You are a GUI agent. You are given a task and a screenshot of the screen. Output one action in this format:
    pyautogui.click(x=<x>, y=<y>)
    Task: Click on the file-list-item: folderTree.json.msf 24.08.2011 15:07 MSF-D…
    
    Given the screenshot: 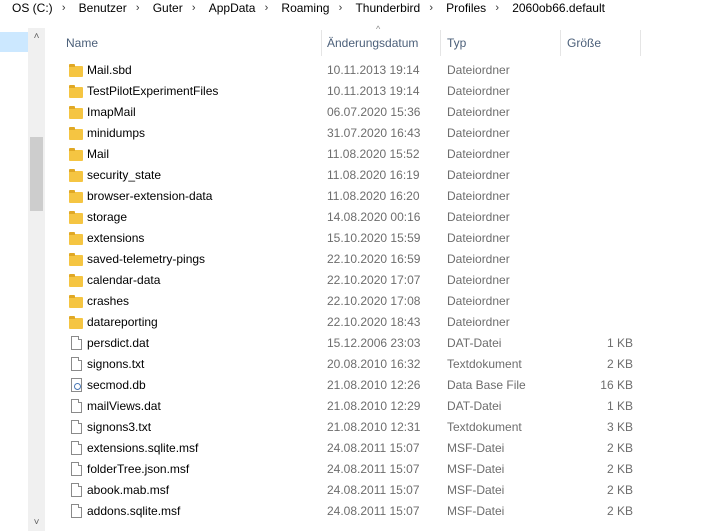 What is the action you would take?
    pyautogui.click(x=384, y=469)
    